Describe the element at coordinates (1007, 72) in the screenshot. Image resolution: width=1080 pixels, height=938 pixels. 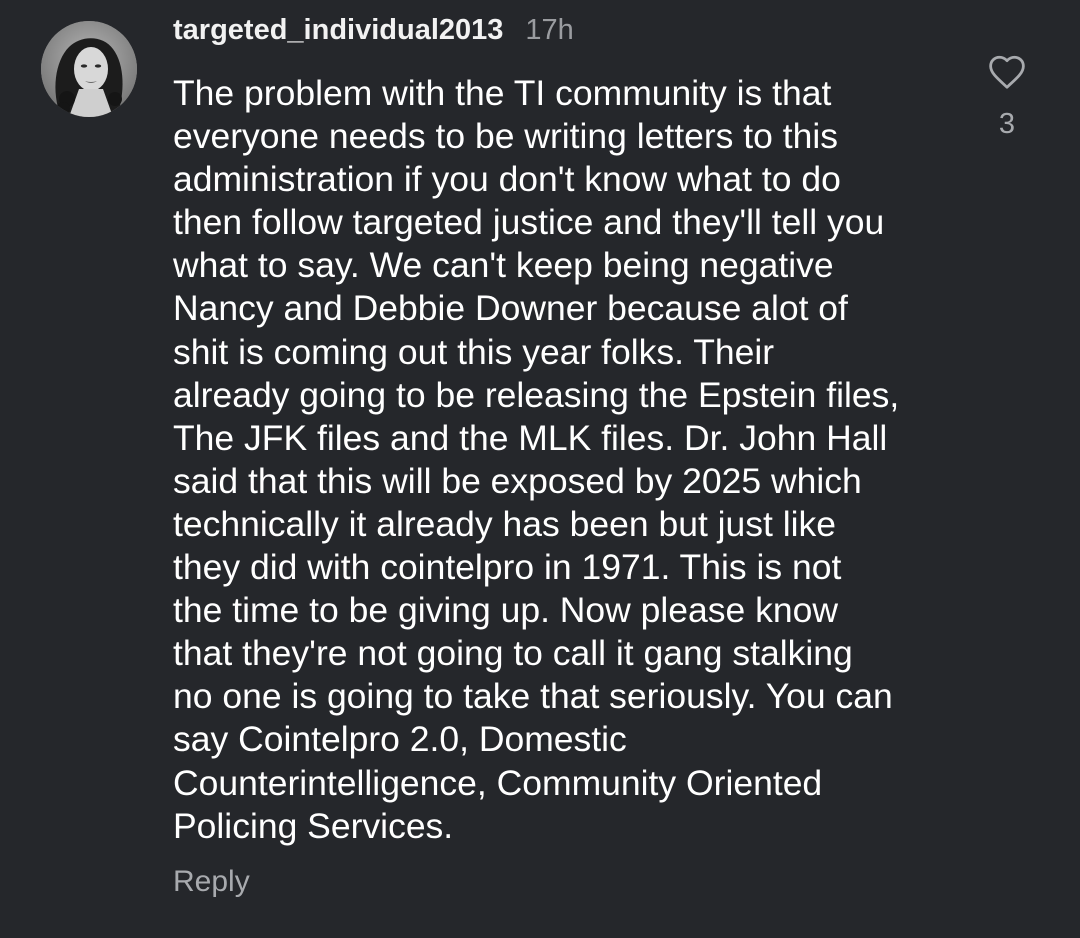
I see `heart-icon` at that location.